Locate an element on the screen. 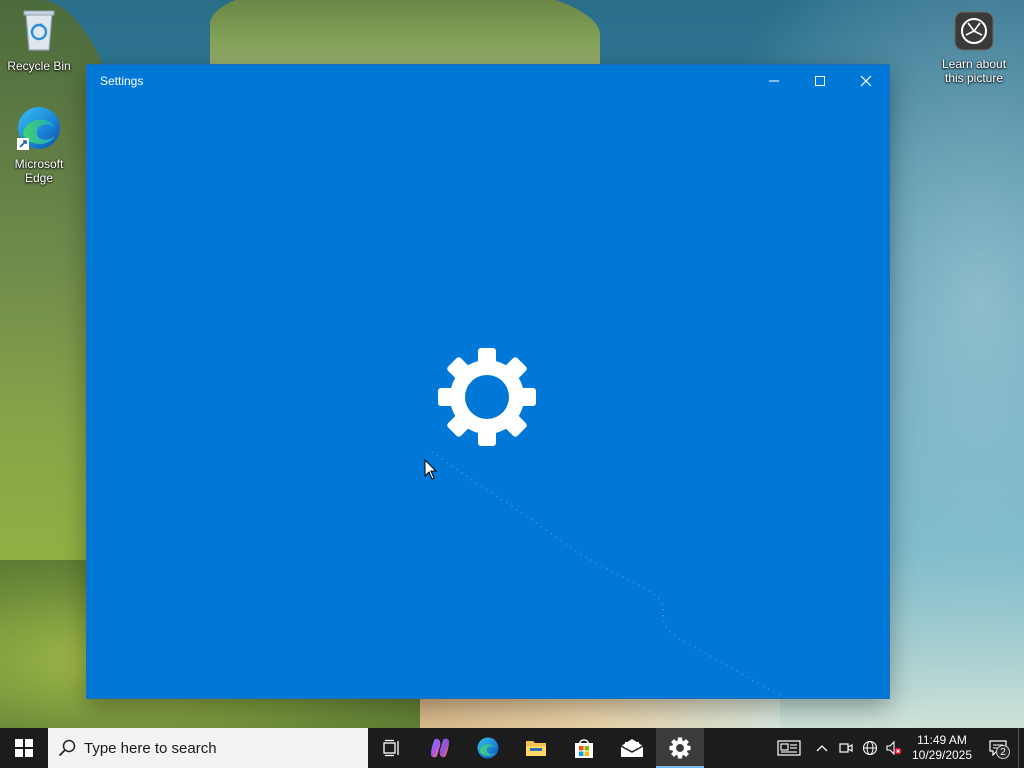 This screenshot has width=1024, height=768. camera-lens-icon is located at coordinates (974, 32).